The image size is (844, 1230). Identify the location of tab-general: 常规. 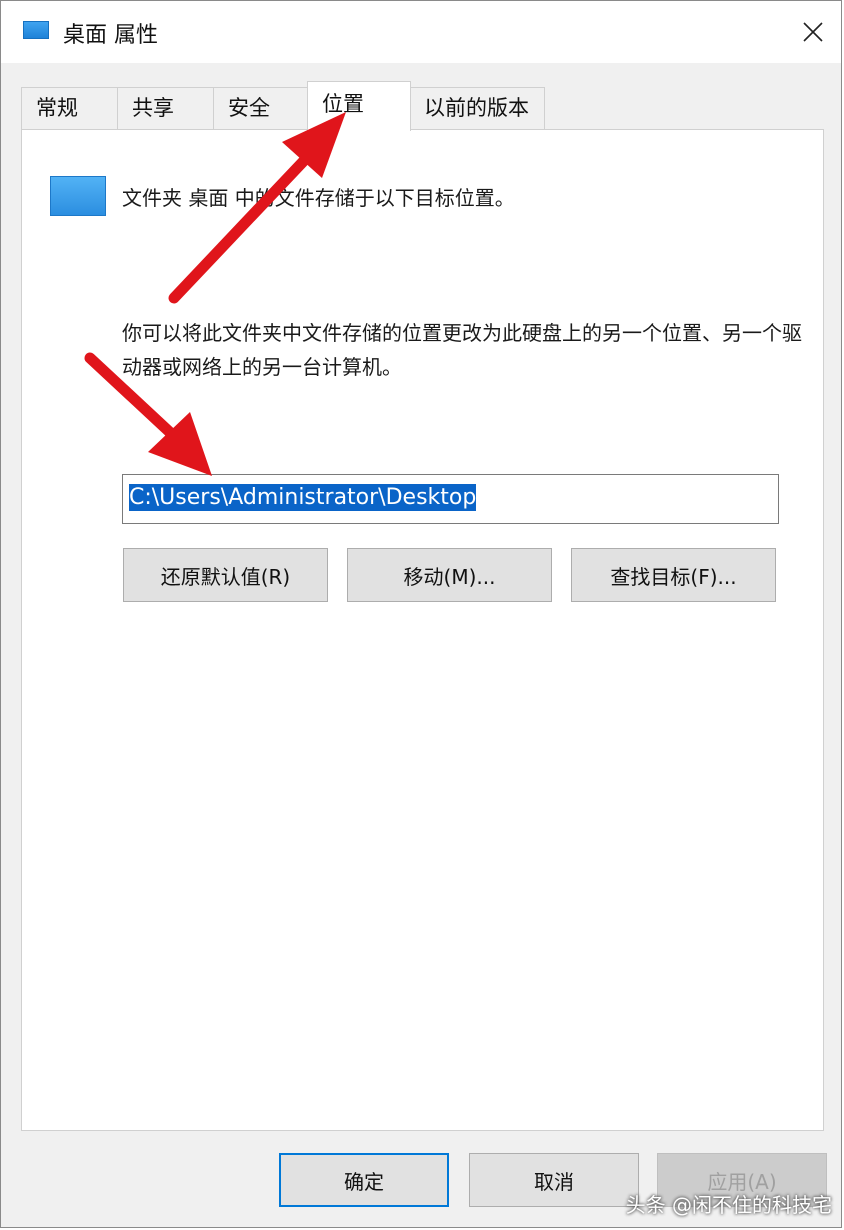
(70, 108).